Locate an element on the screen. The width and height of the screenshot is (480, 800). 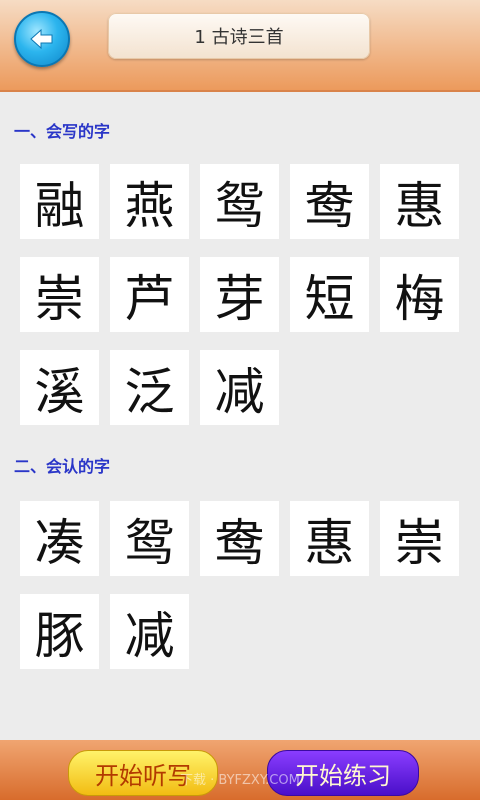
char-card: 芦 is located at coordinates (149, 294).